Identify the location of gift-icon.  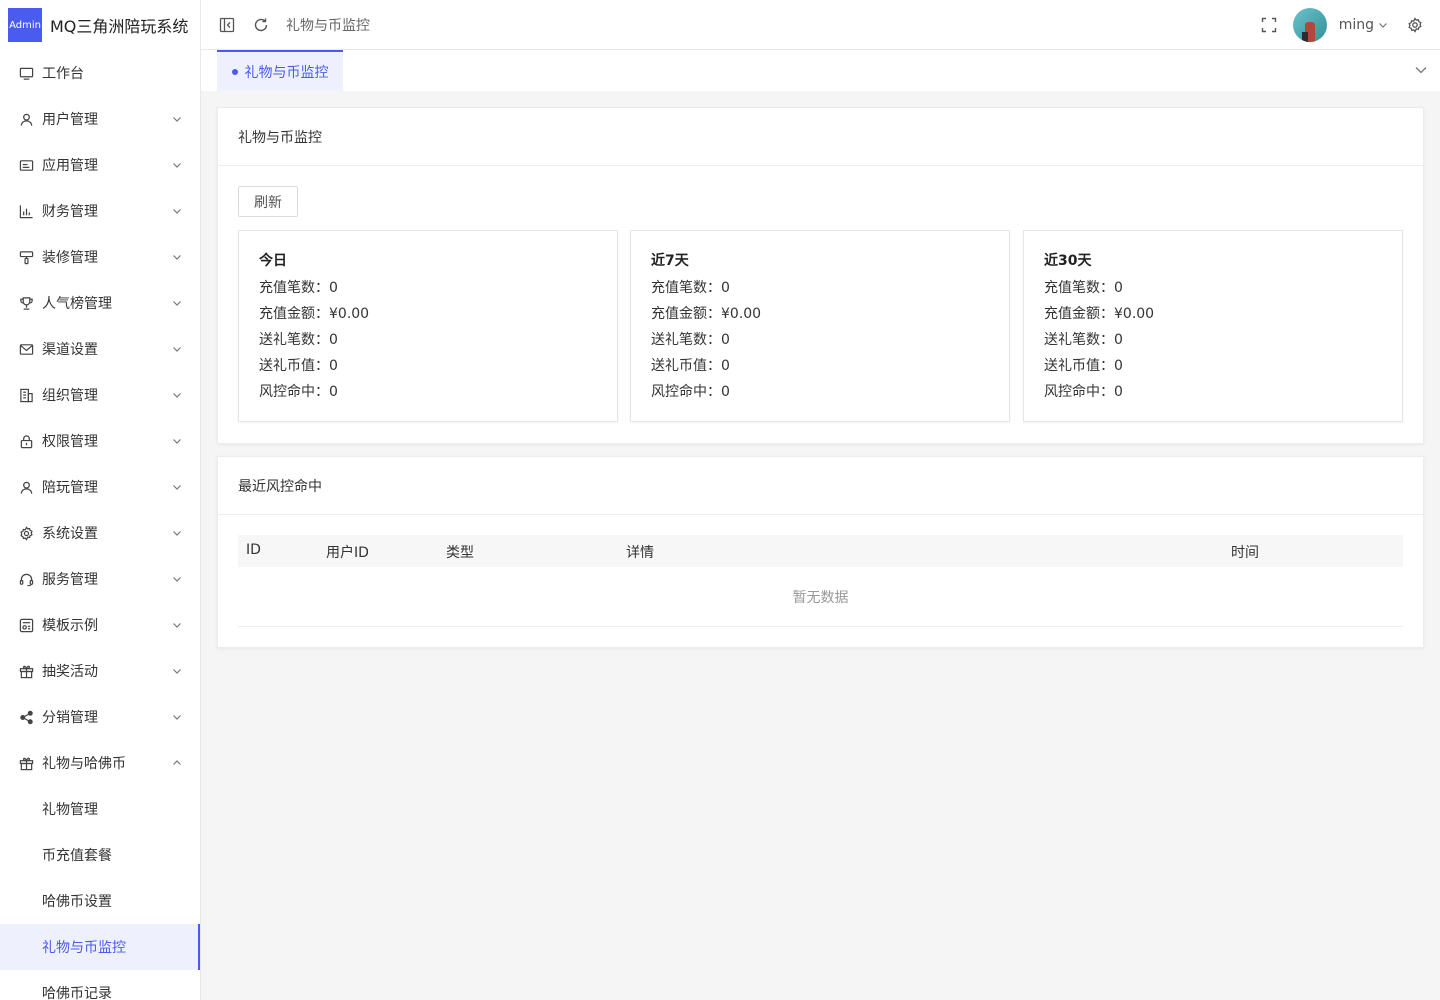
(26, 763).